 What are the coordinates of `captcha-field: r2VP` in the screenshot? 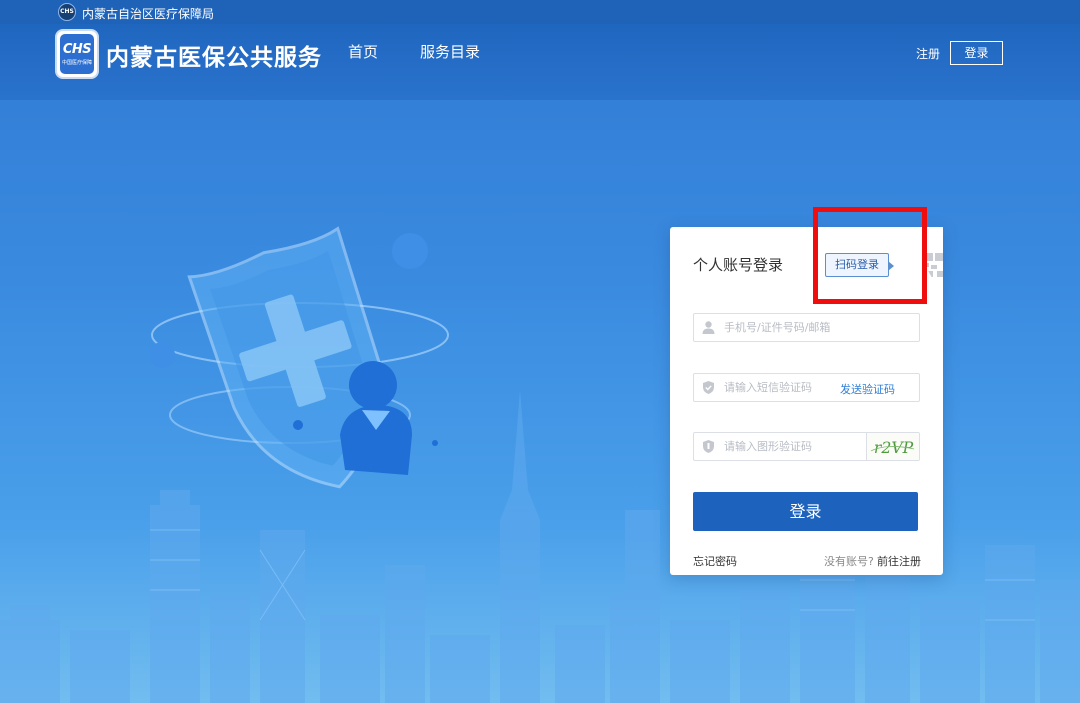 It's located at (806, 446).